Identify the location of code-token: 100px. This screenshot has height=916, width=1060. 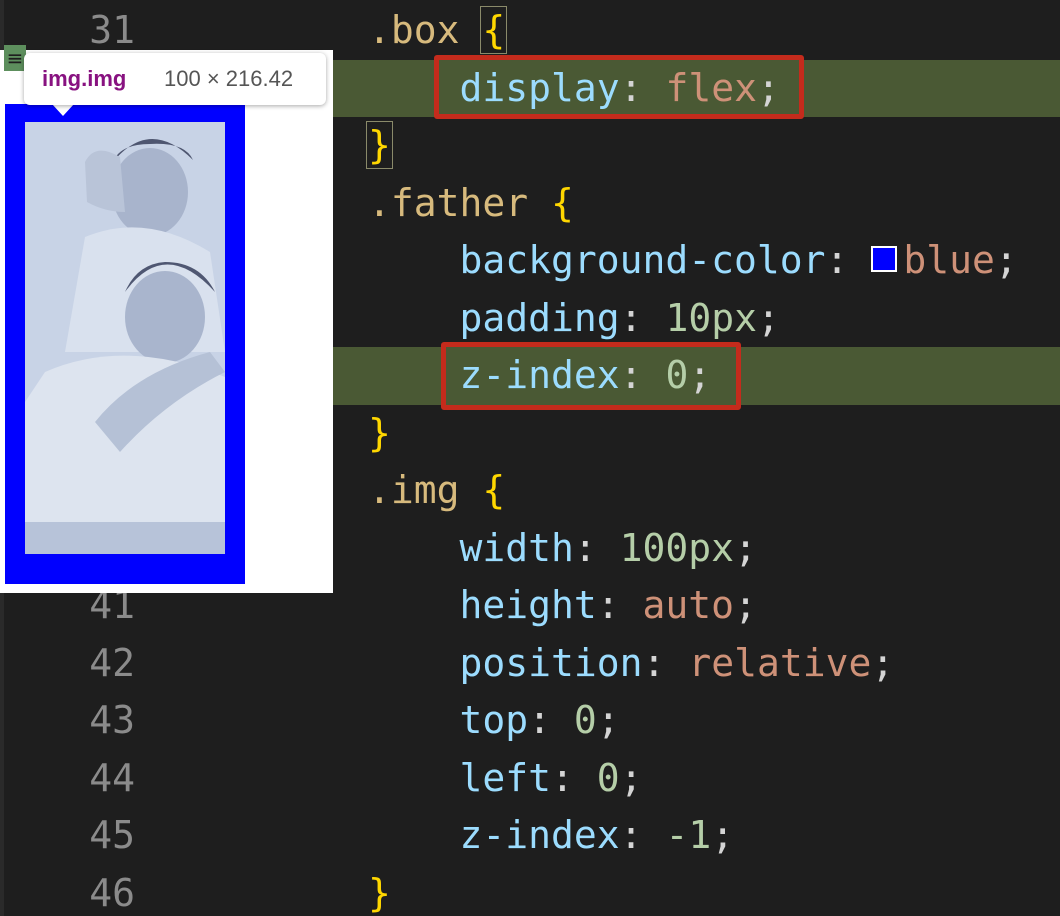
(677, 547).